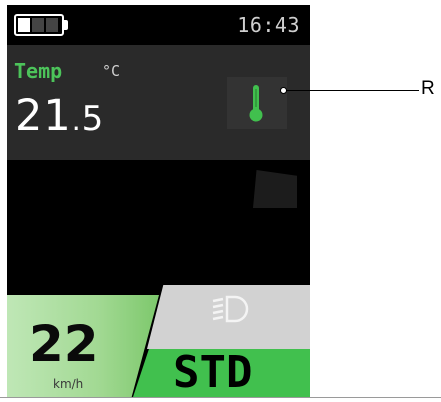 This screenshot has height=402, width=441. I want to click on headlight-button, so click(228, 317).